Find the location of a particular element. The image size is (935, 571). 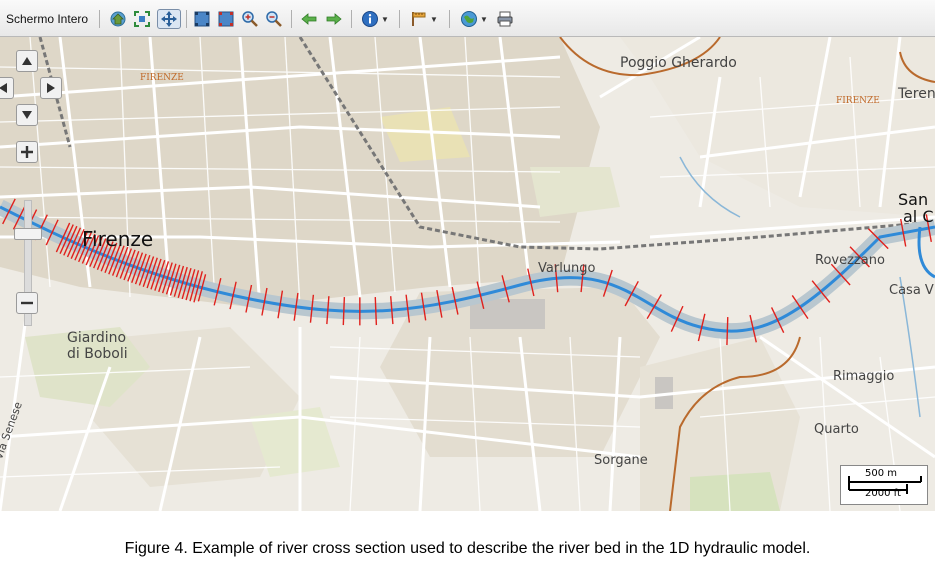

label-casa: Casa V is located at coordinates (911, 290).